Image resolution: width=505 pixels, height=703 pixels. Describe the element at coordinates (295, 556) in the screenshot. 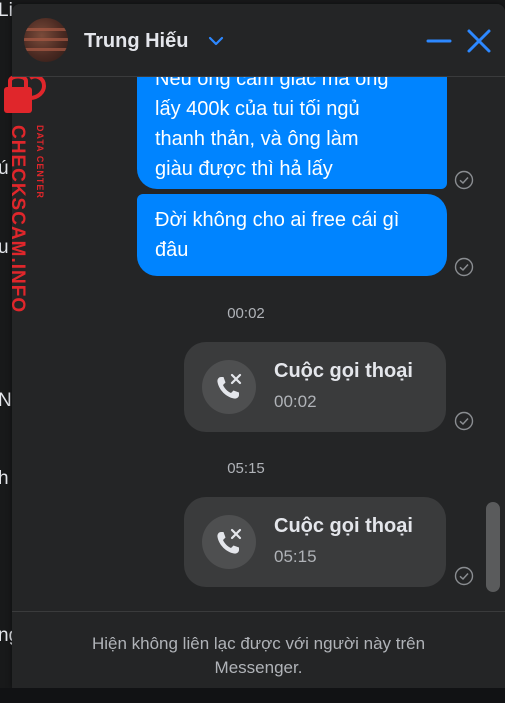

I see `call-duration: 05:15` at that location.